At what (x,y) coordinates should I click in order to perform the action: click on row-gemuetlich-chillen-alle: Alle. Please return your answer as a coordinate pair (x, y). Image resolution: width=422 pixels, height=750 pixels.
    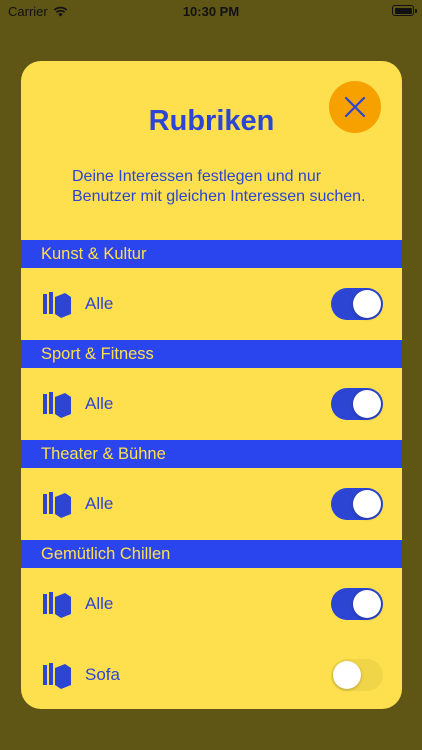
    Looking at the image, I should click on (211, 604).